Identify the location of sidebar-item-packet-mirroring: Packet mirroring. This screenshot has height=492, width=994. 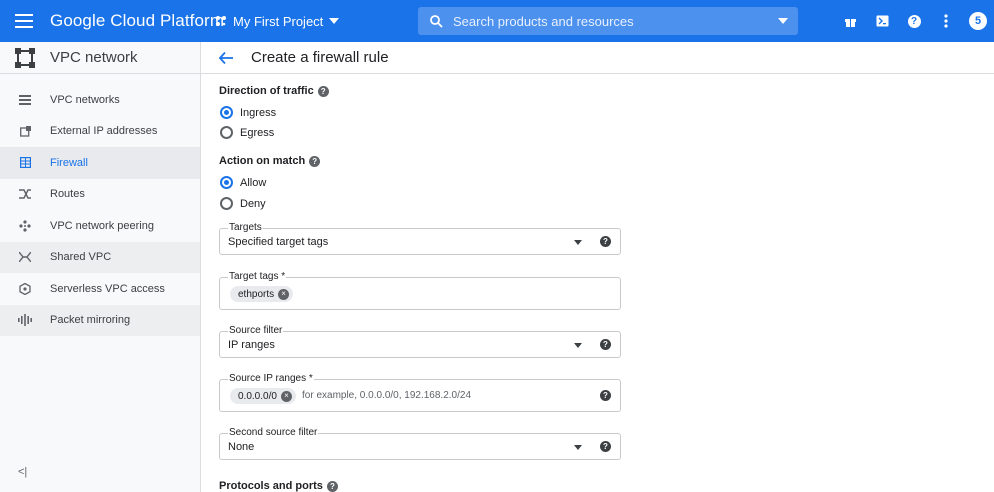
(100, 320).